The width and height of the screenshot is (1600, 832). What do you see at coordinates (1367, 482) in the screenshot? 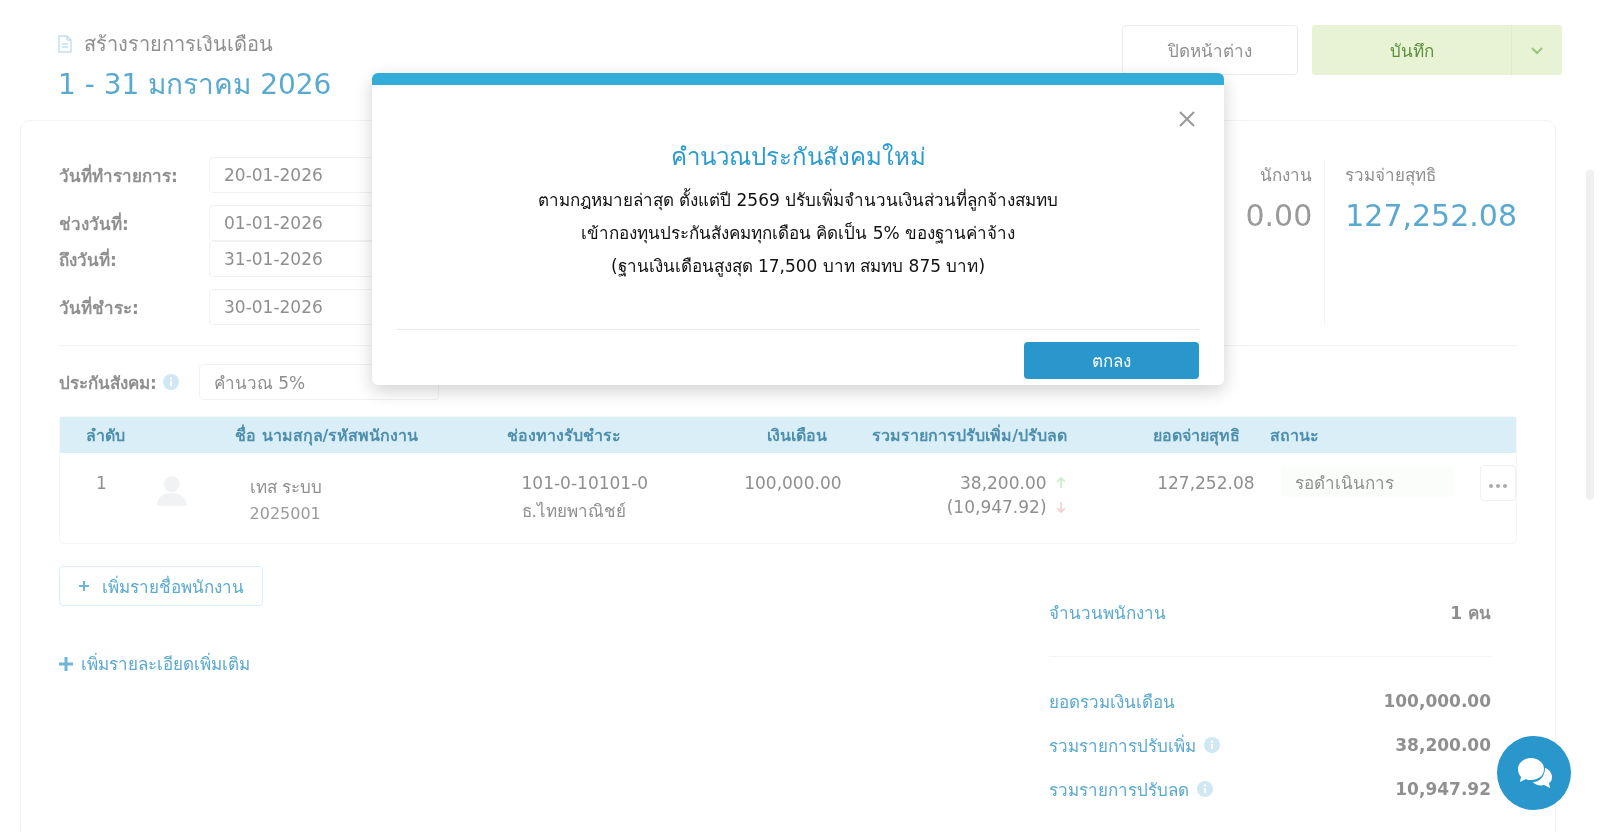
I see `status-badge: รอดำเนินการ` at bounding box center [1367, 482].